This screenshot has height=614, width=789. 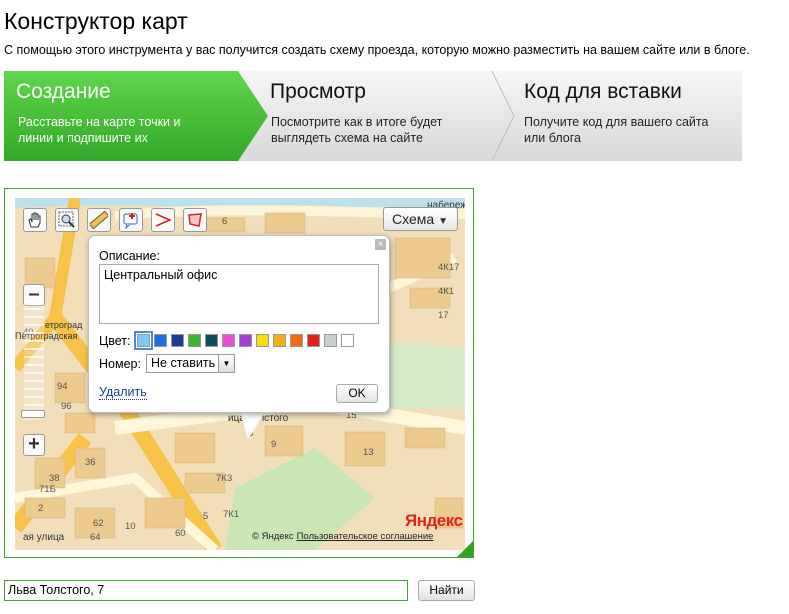 What do you see at coordinates (206, 590) in the screenshot?
I see `address-search-input: Льва Толстого, 7` at bounding box center [206, 590].